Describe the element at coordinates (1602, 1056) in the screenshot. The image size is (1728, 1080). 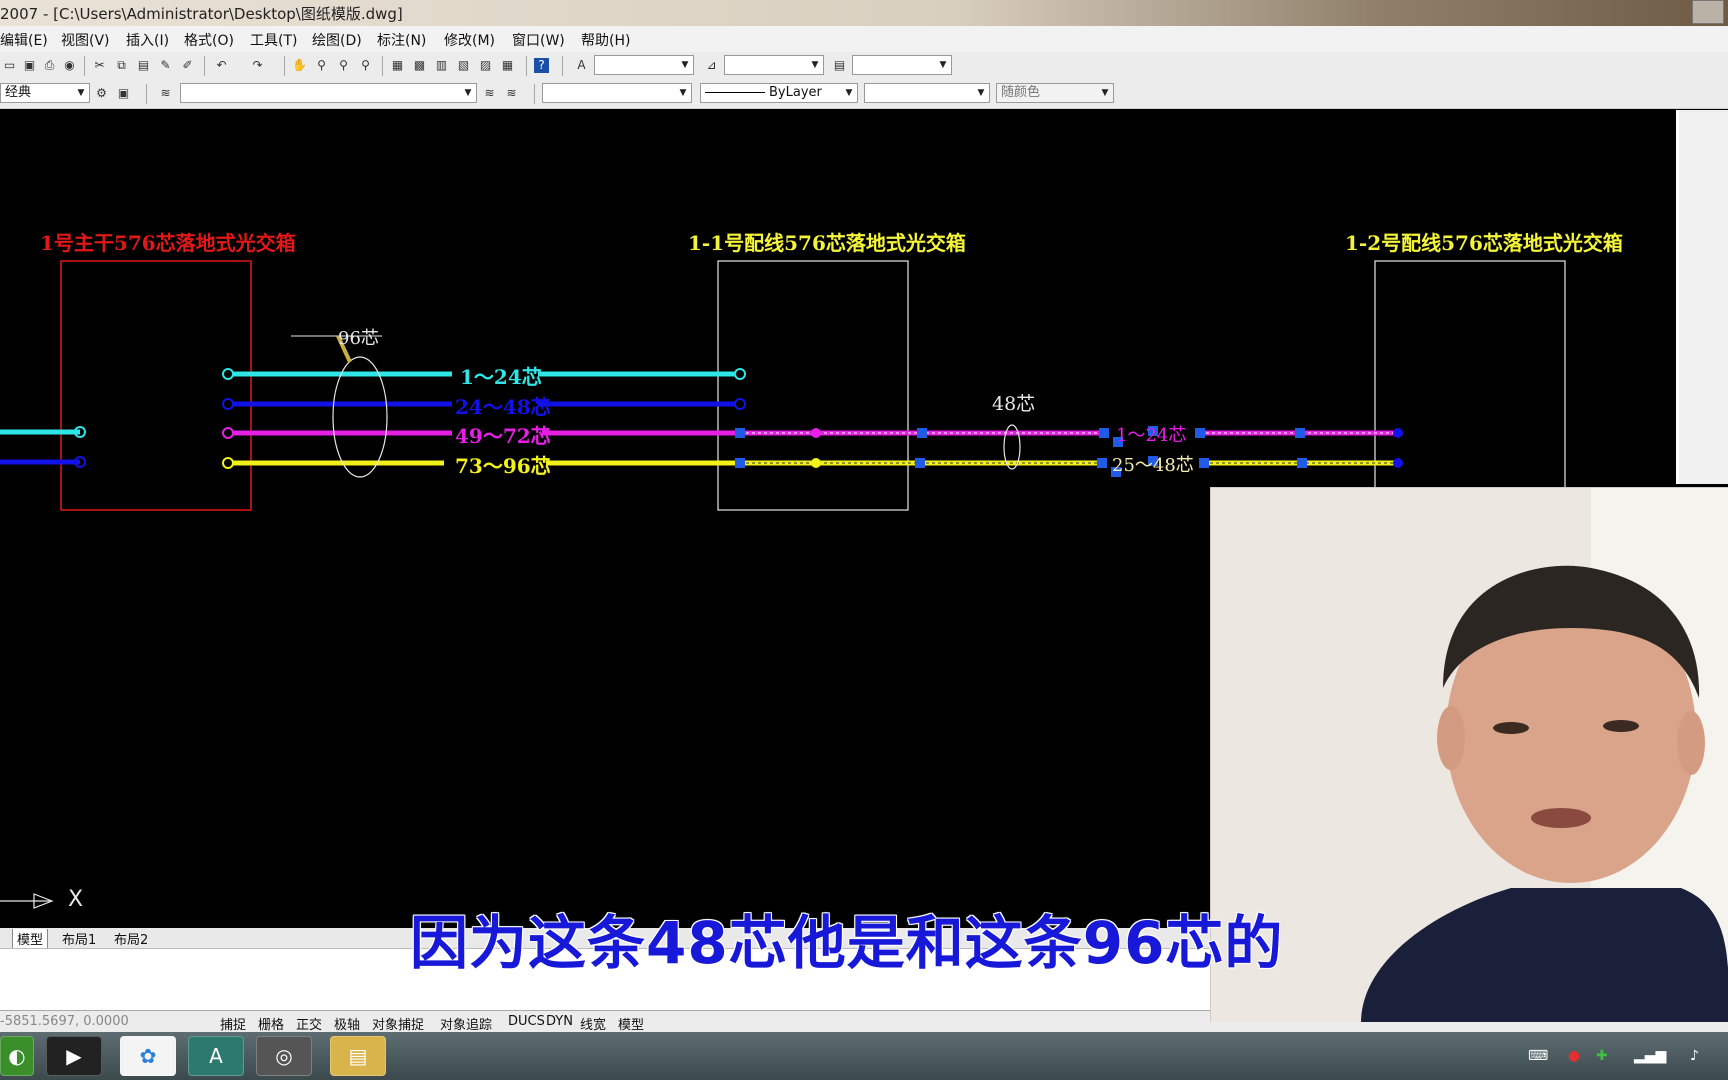
I see `add-tray-icon: ✚` at that location.